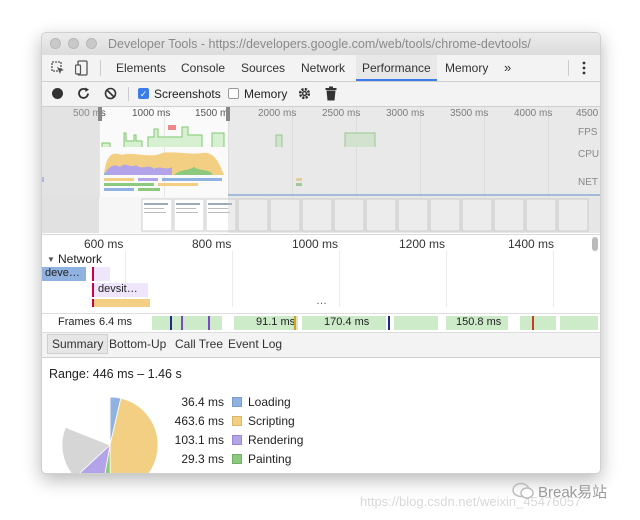 This screenshot has height=520, width=640. Describe the element at coordinates (77, 322) in the screenshot. I see `frames-track-label: Frames` at that location.